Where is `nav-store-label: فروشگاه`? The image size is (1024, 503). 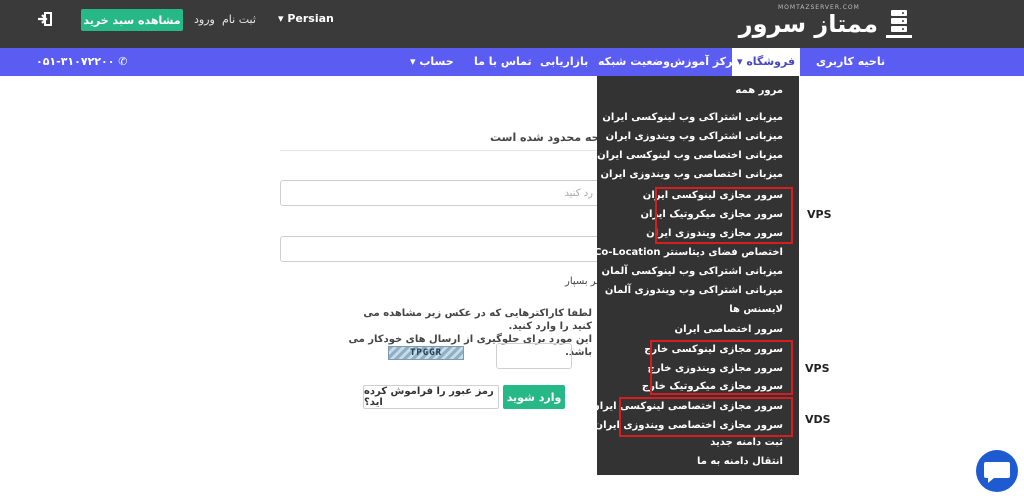 nav-store-label: فروشگاه is located at coordinates (771, 61).